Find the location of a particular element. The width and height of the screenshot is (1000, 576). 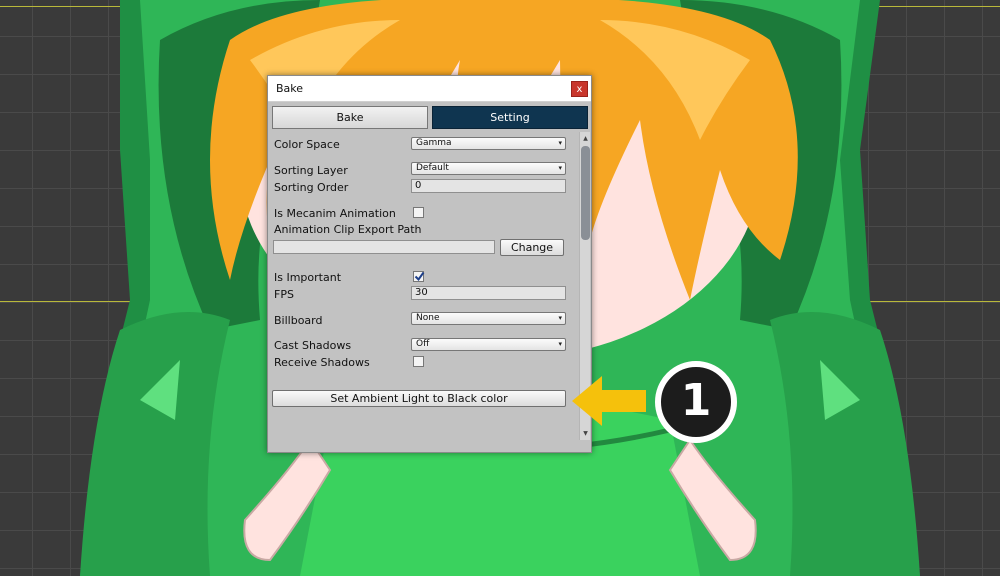

color-space-label: Color Space is located at coordinates (307, 144).